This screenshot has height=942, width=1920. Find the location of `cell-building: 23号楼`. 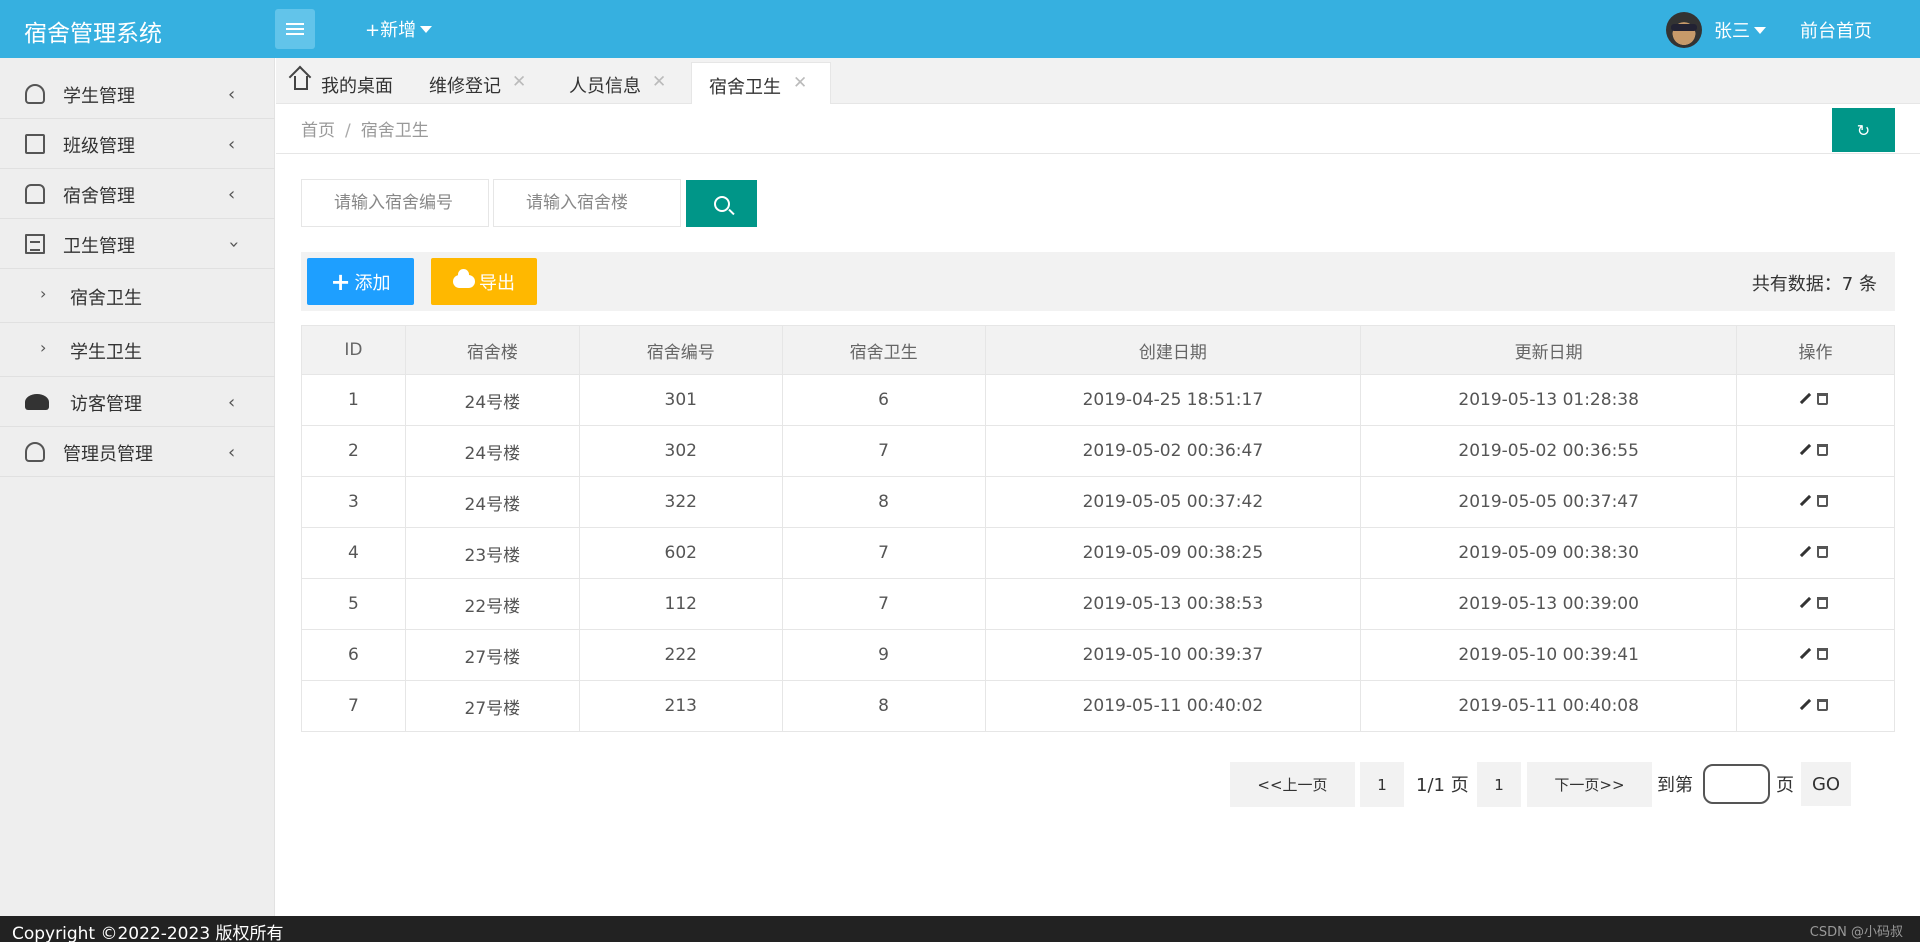

cell-building: 23号楼 is located at coordinates (492, 553).